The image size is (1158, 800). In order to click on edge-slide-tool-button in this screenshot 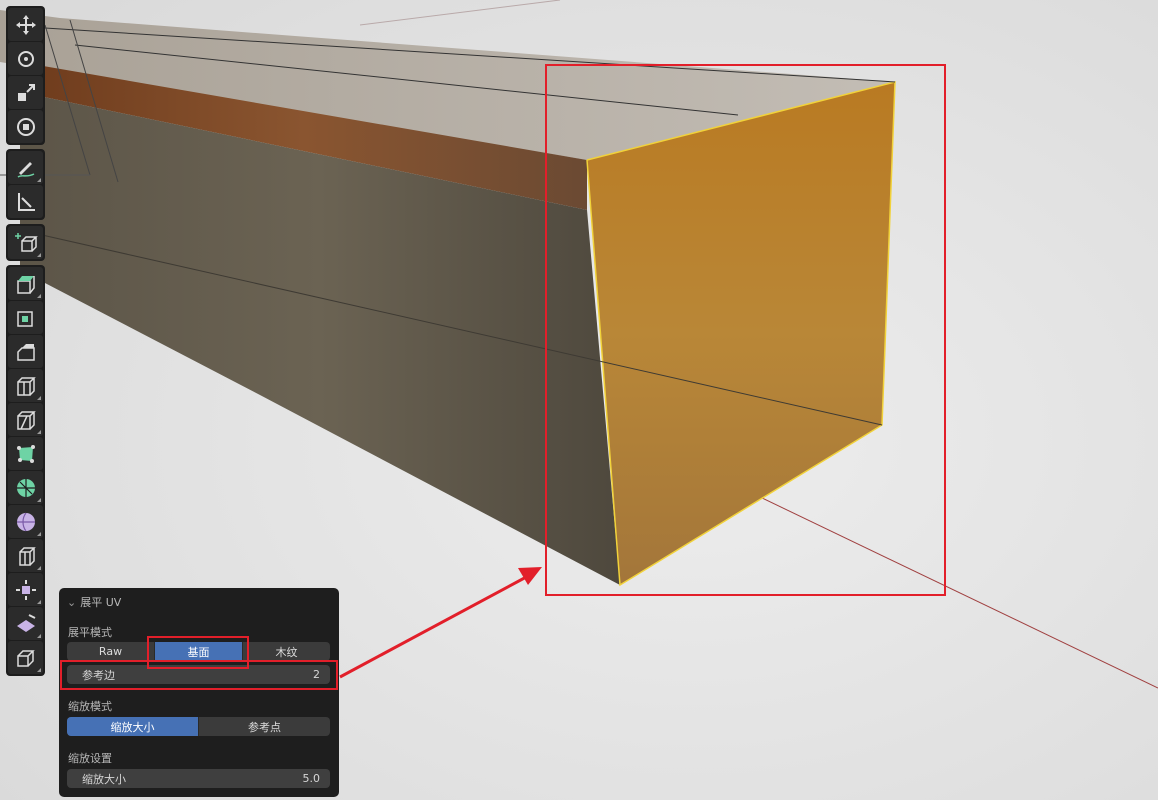, I will do `click(25, 555)`.